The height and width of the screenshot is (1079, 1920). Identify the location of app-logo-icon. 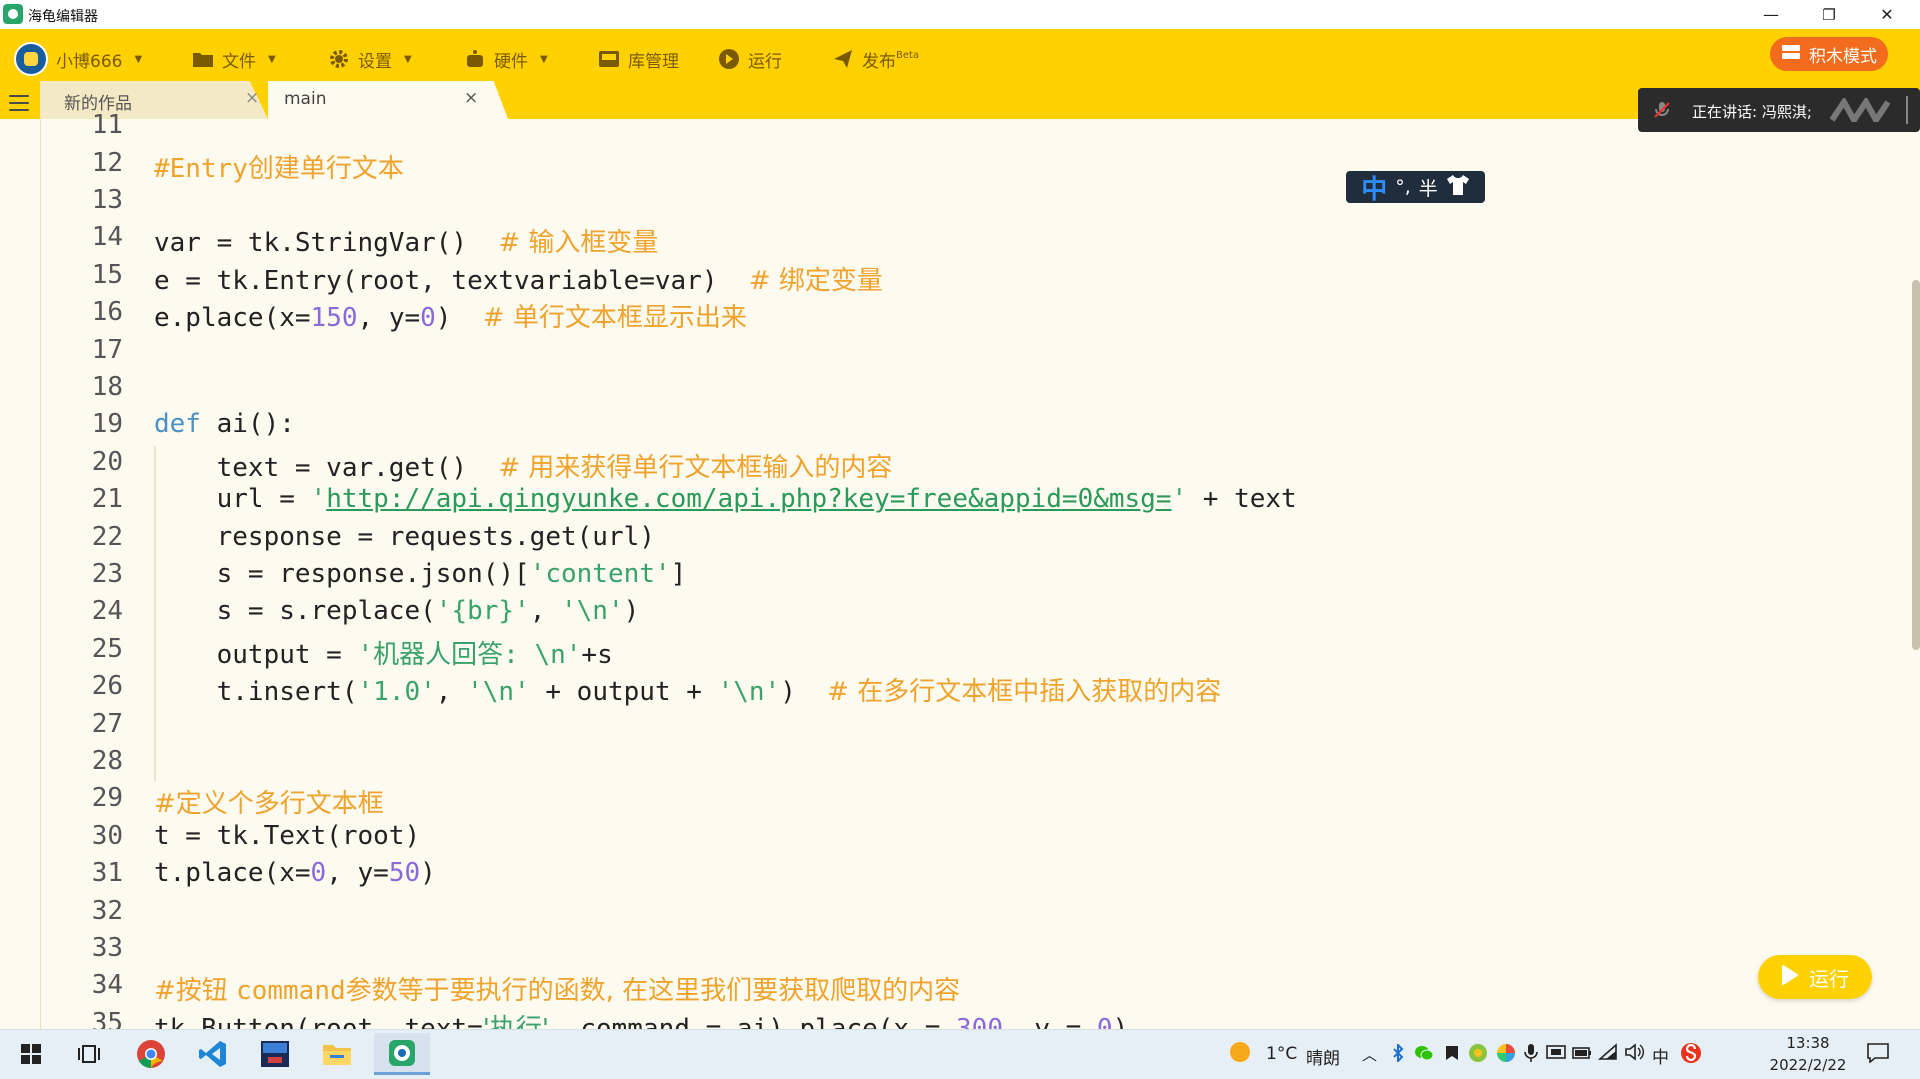
(13, 14).